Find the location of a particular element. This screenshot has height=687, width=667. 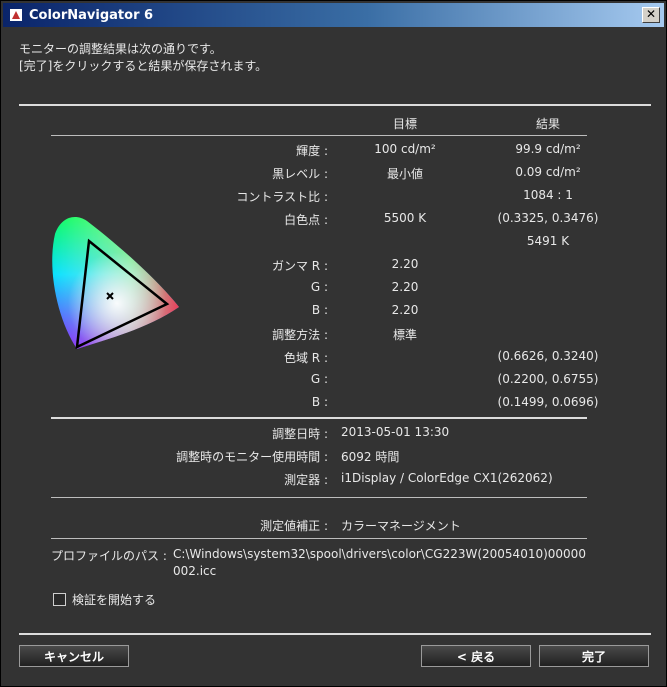

row-result: 99.9 cd/m² is located at coordinates (548, 149).